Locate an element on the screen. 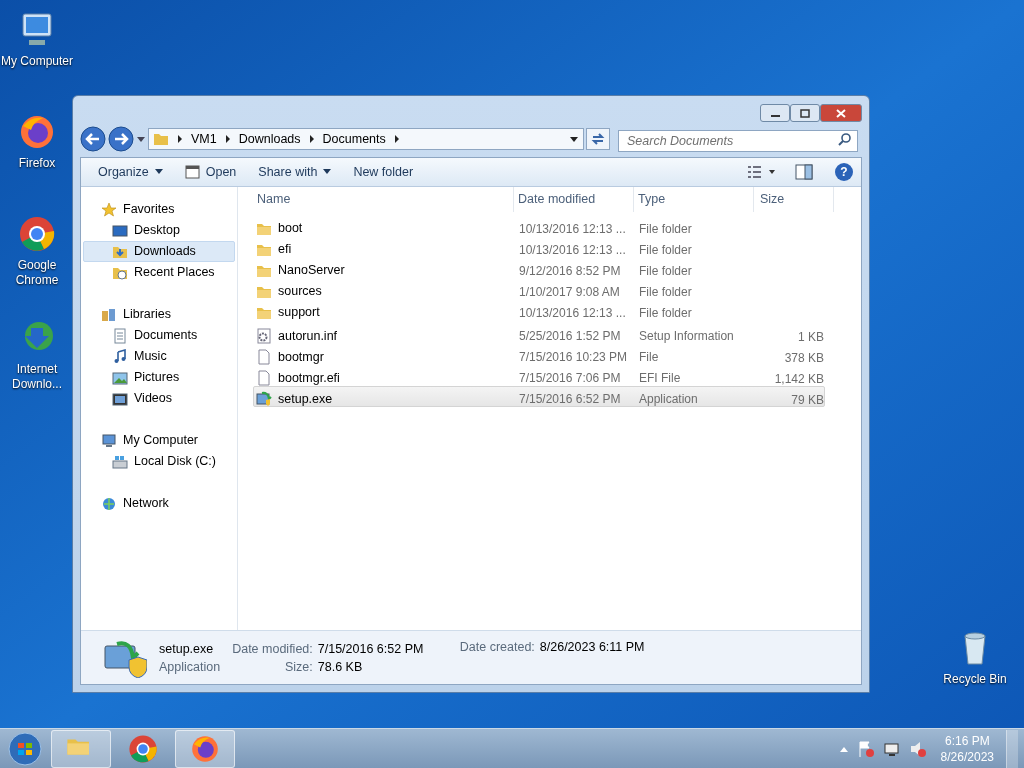 This screenshot has width=1024, height=768. refresh-button is located at coordinates (598, 139).